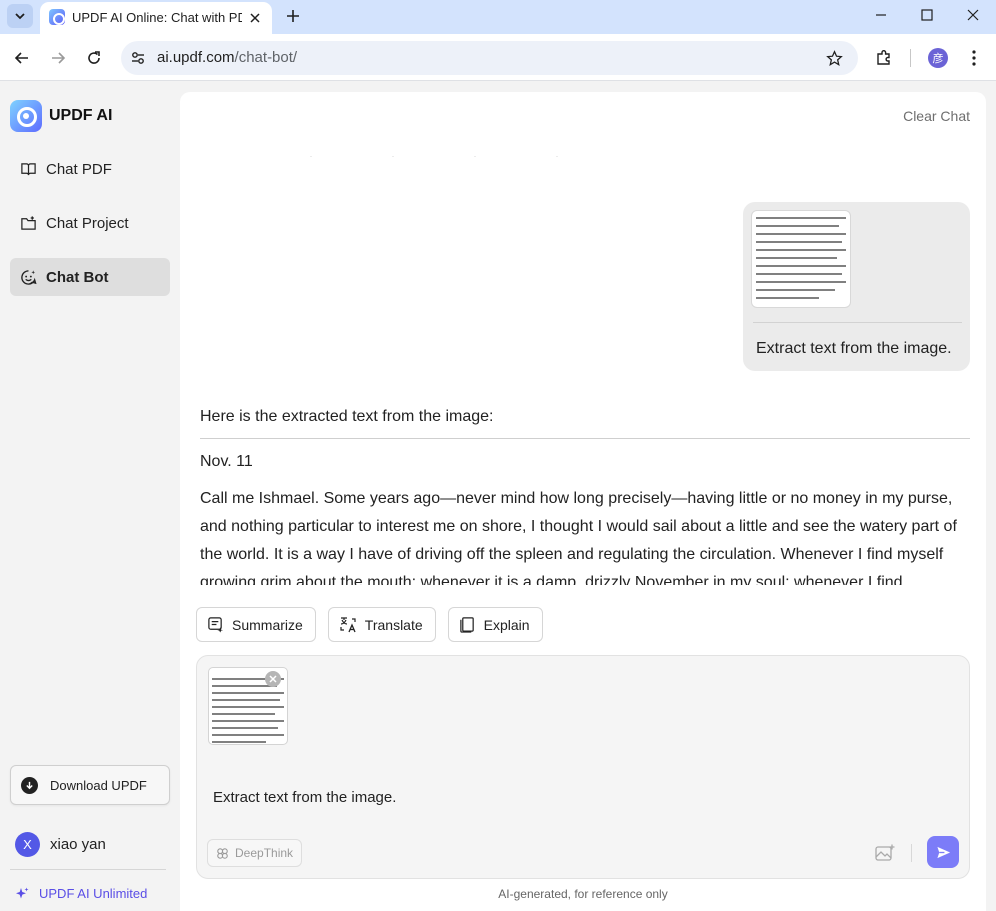 The image size is (996, 911). I want to click on send-icon, so click(943, 852).